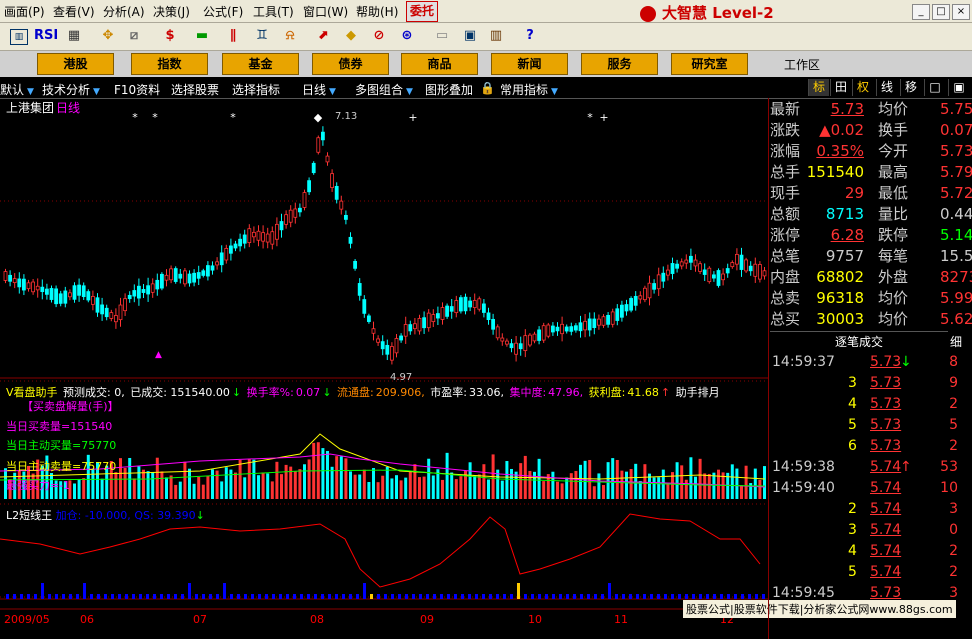  Describe the element at coordinates (910, 87) in the screenshot. I see `rtab-move: 移` at that location.